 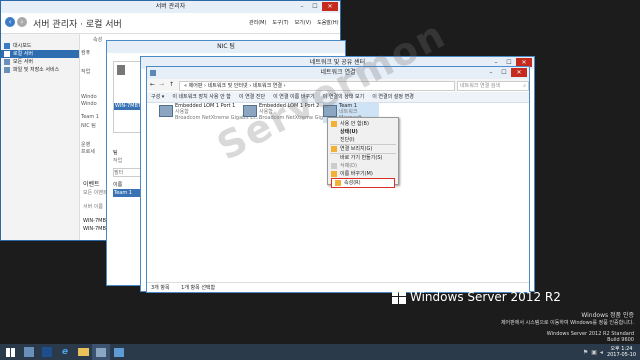 What do you see at coordinates (161, 84) in the screenshot?
I see `nav-forward-icon: →` at bounding box center [161, 84].